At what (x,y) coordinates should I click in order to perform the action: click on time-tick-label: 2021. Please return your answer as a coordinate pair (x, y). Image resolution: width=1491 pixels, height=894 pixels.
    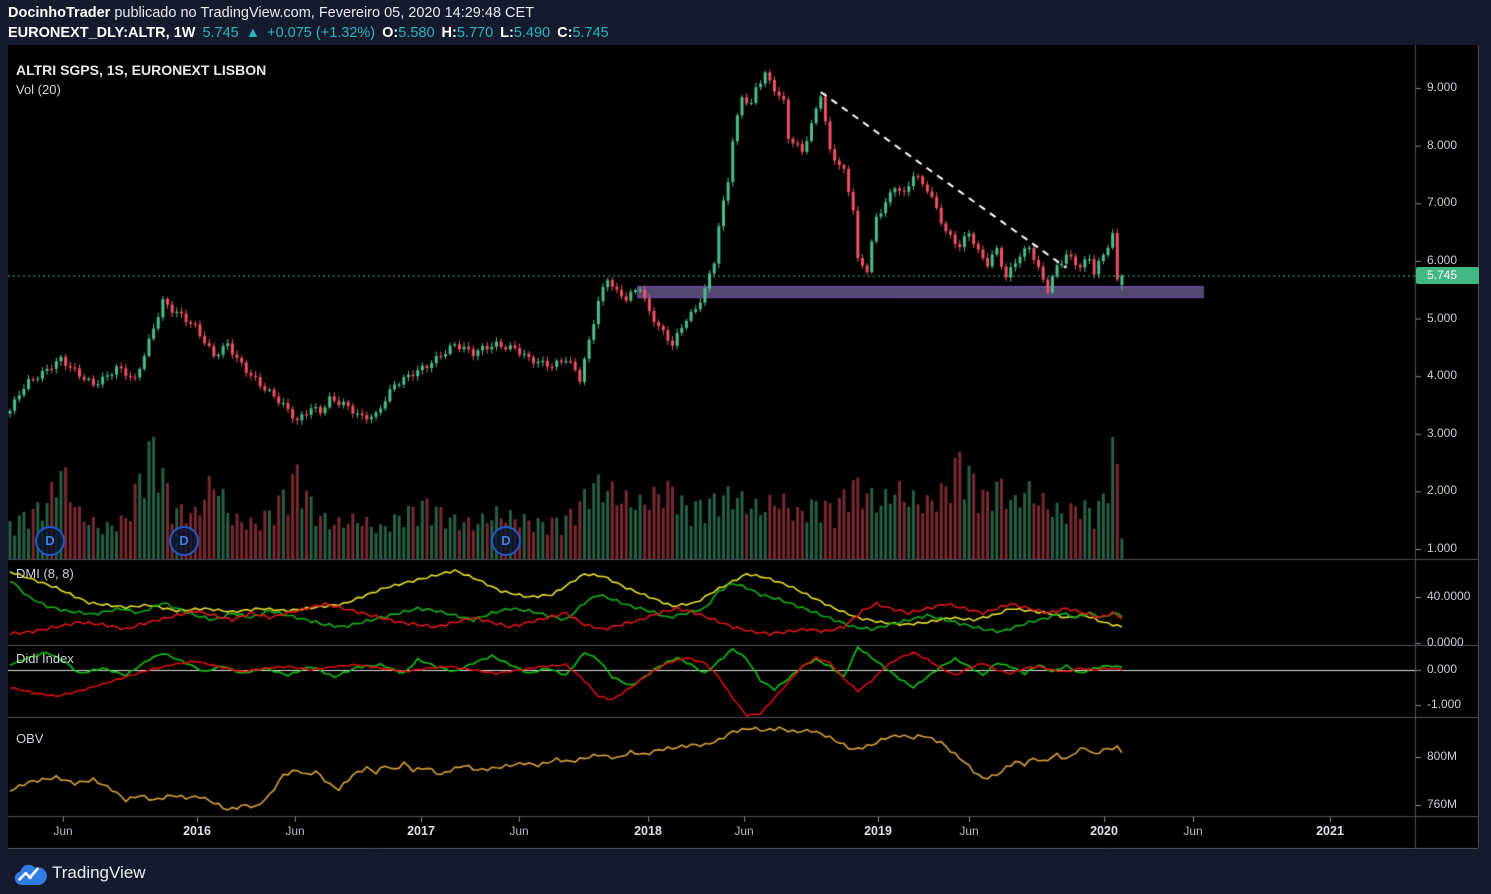
    Looking at the image, I should click on (1330, 831).